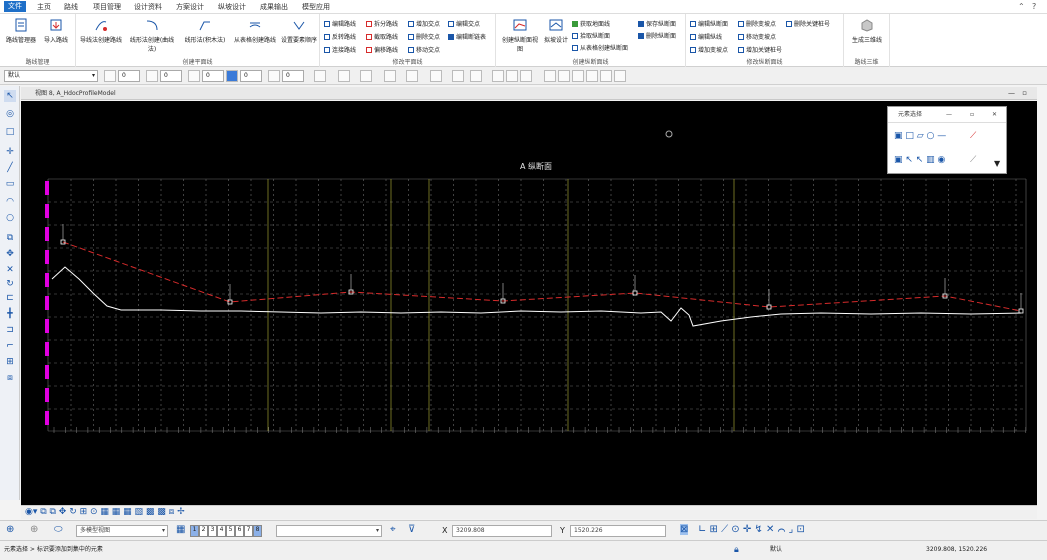  Describe the element at coordinates (58, 529) in the screenshot. I see `ground-model-icon: ⬭` at that location.